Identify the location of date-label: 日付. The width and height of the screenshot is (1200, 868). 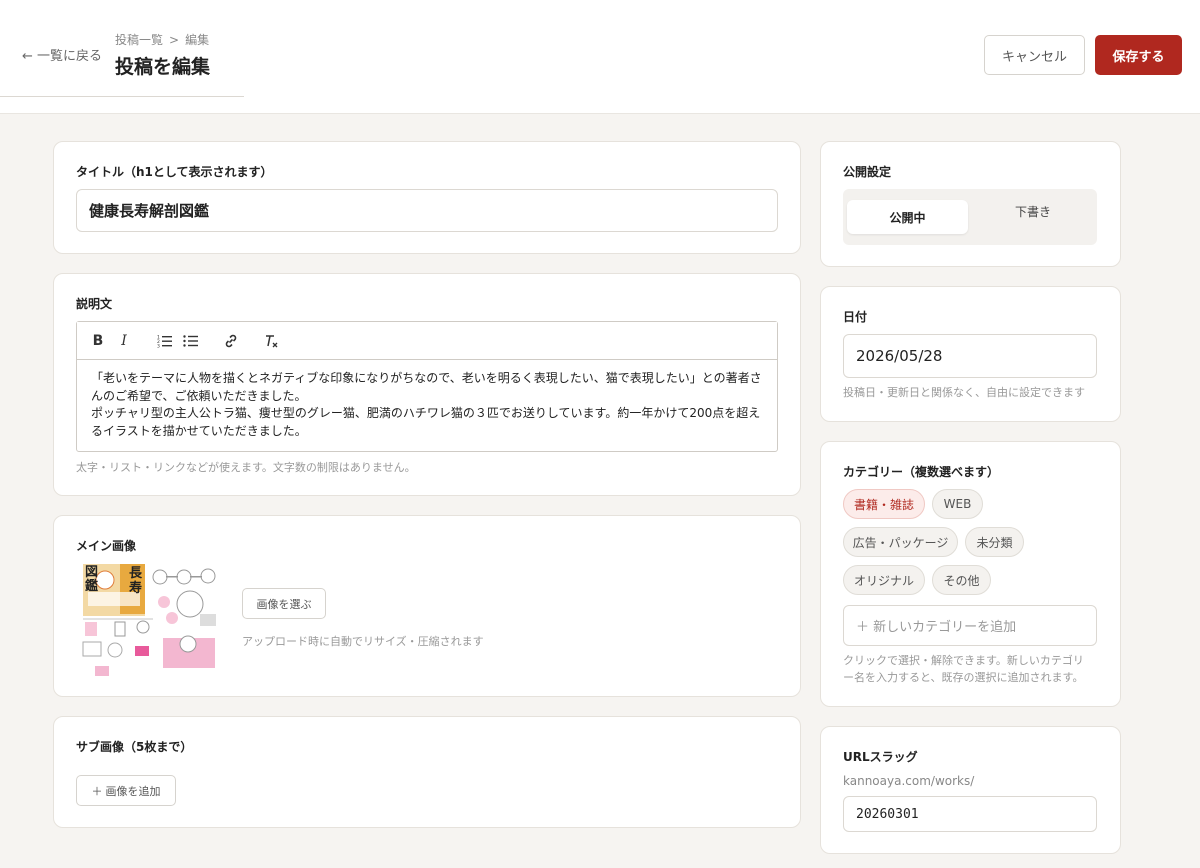
(855, 317).